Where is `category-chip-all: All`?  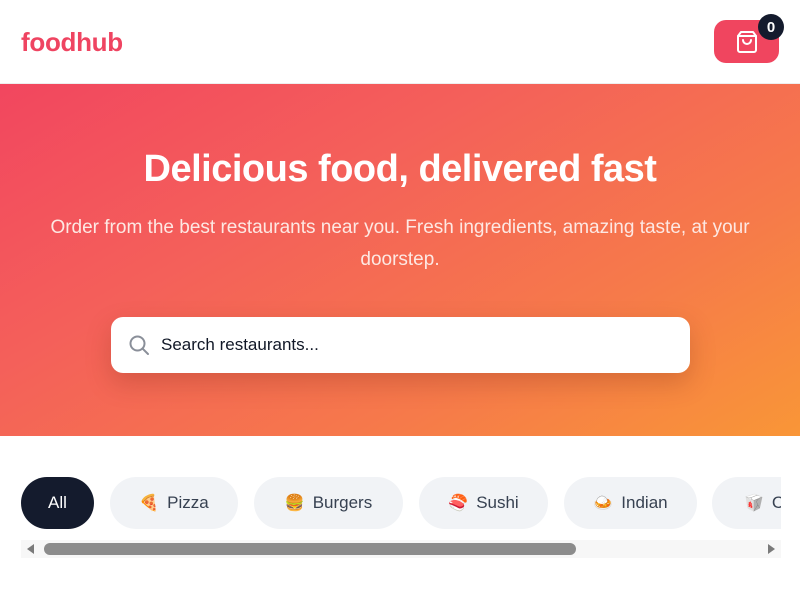 category-chip-all: All is located at coordinates (57, 503).